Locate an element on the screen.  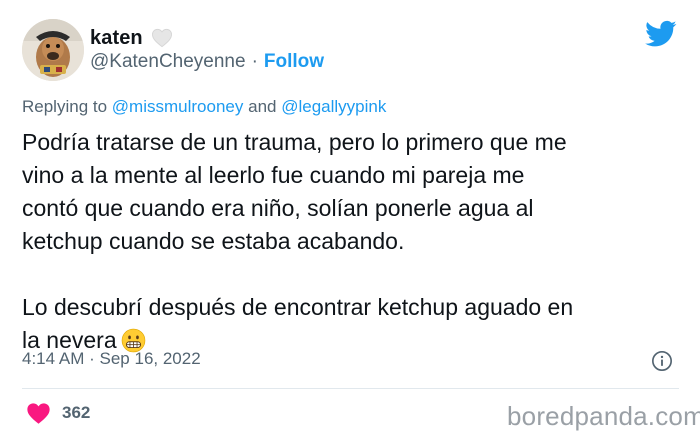
avatar is located at coordinates (53, 50).